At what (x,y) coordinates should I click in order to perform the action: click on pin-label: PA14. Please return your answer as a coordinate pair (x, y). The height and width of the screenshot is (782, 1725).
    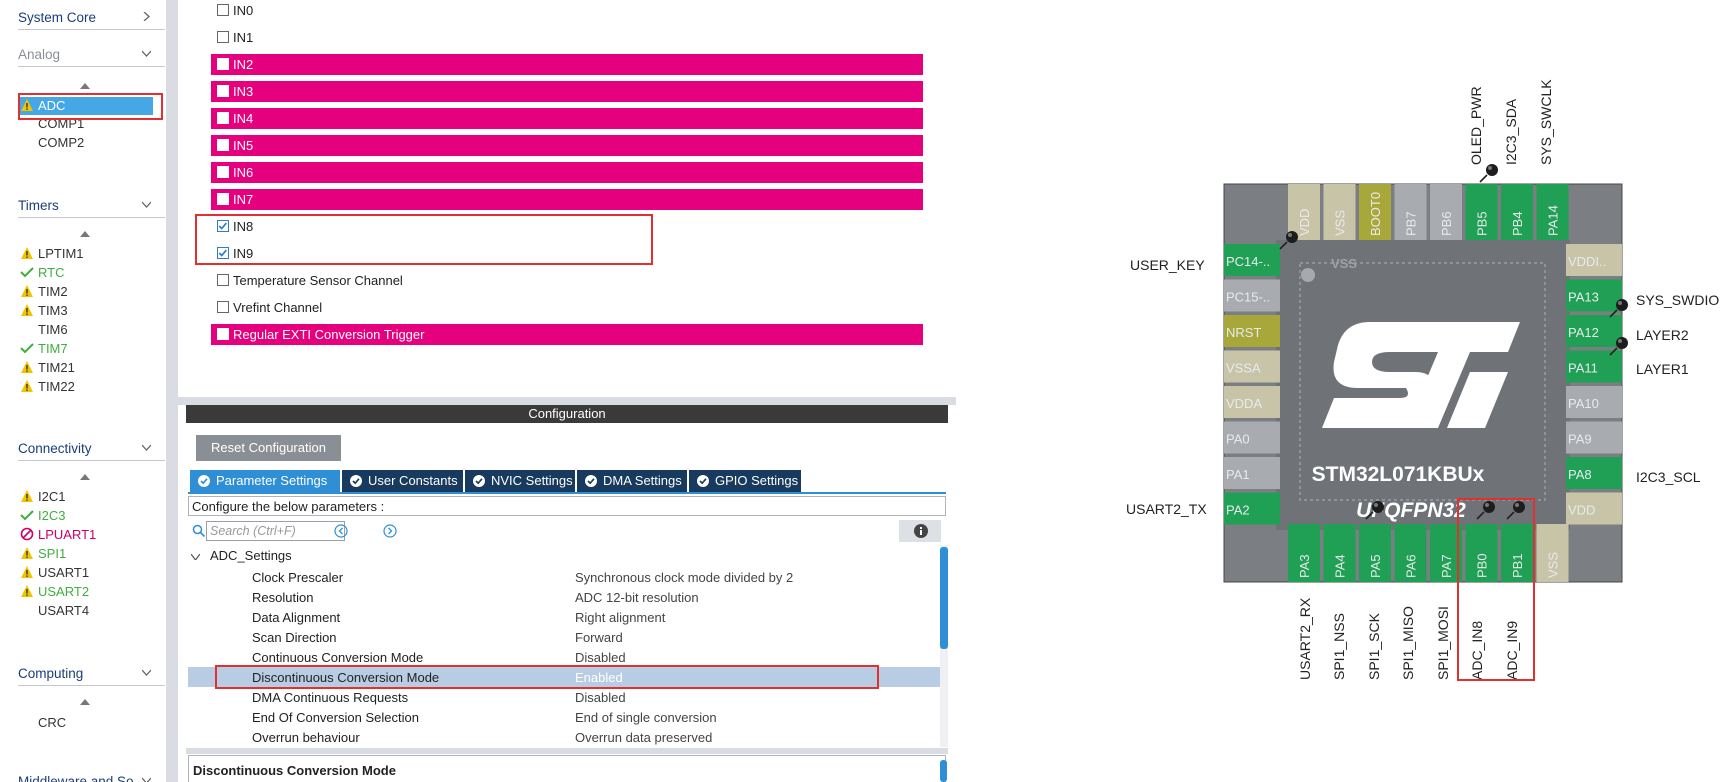
    Looking at the image, I should click on (1553, 220).